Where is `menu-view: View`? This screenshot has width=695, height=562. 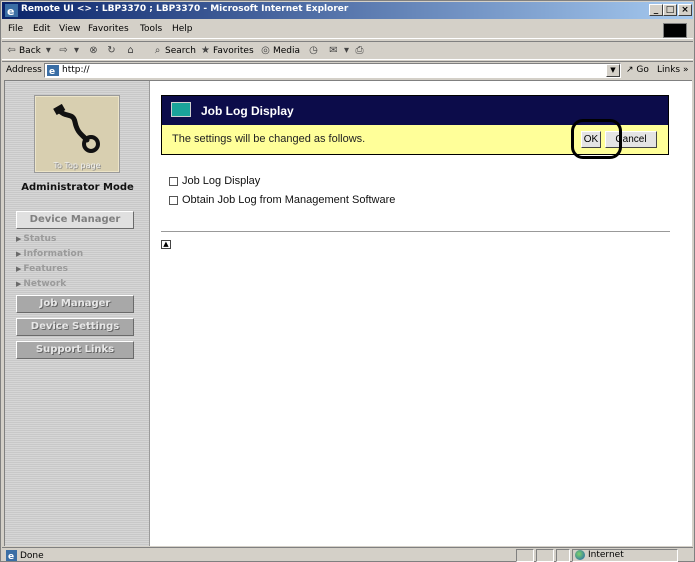 menu-view: View is located at coordinates (69, 29).